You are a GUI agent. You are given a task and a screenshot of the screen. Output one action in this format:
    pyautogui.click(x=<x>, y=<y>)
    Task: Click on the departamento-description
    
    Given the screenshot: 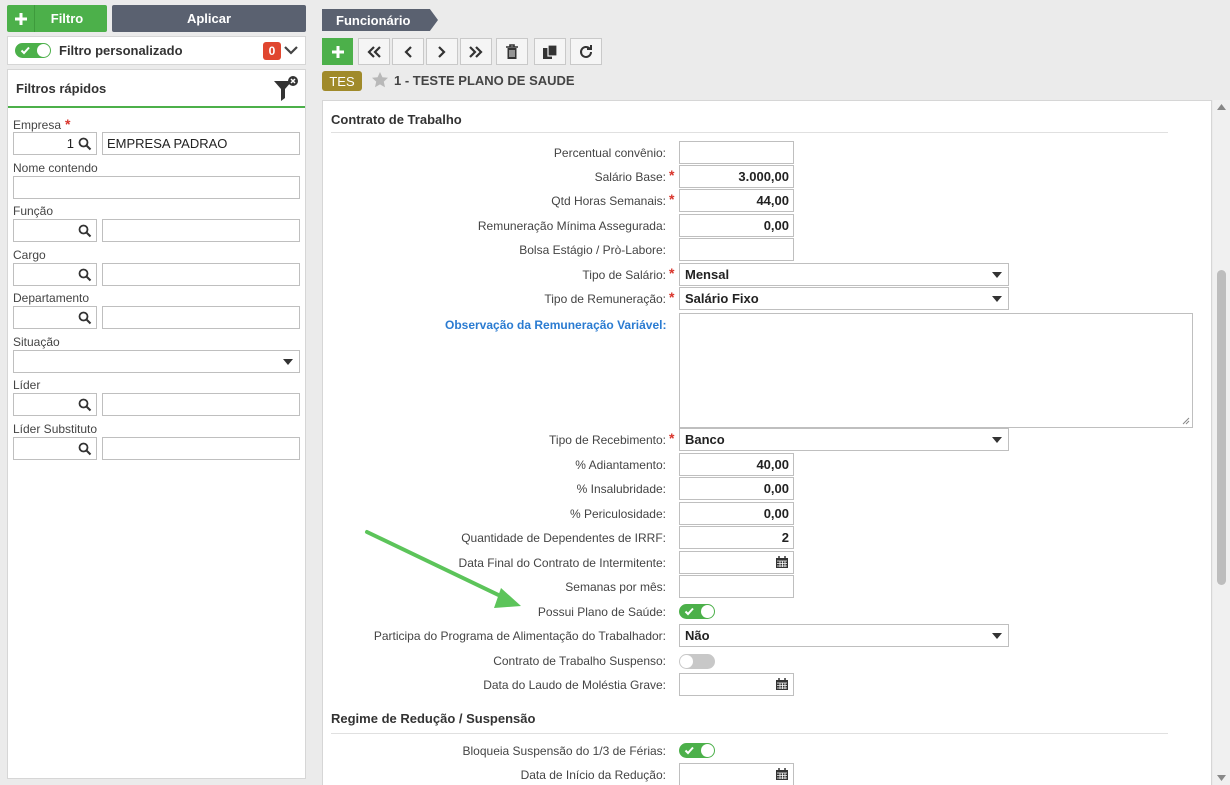 What is the action you would take?
    pyautogui.click(x=201, y=317)
    